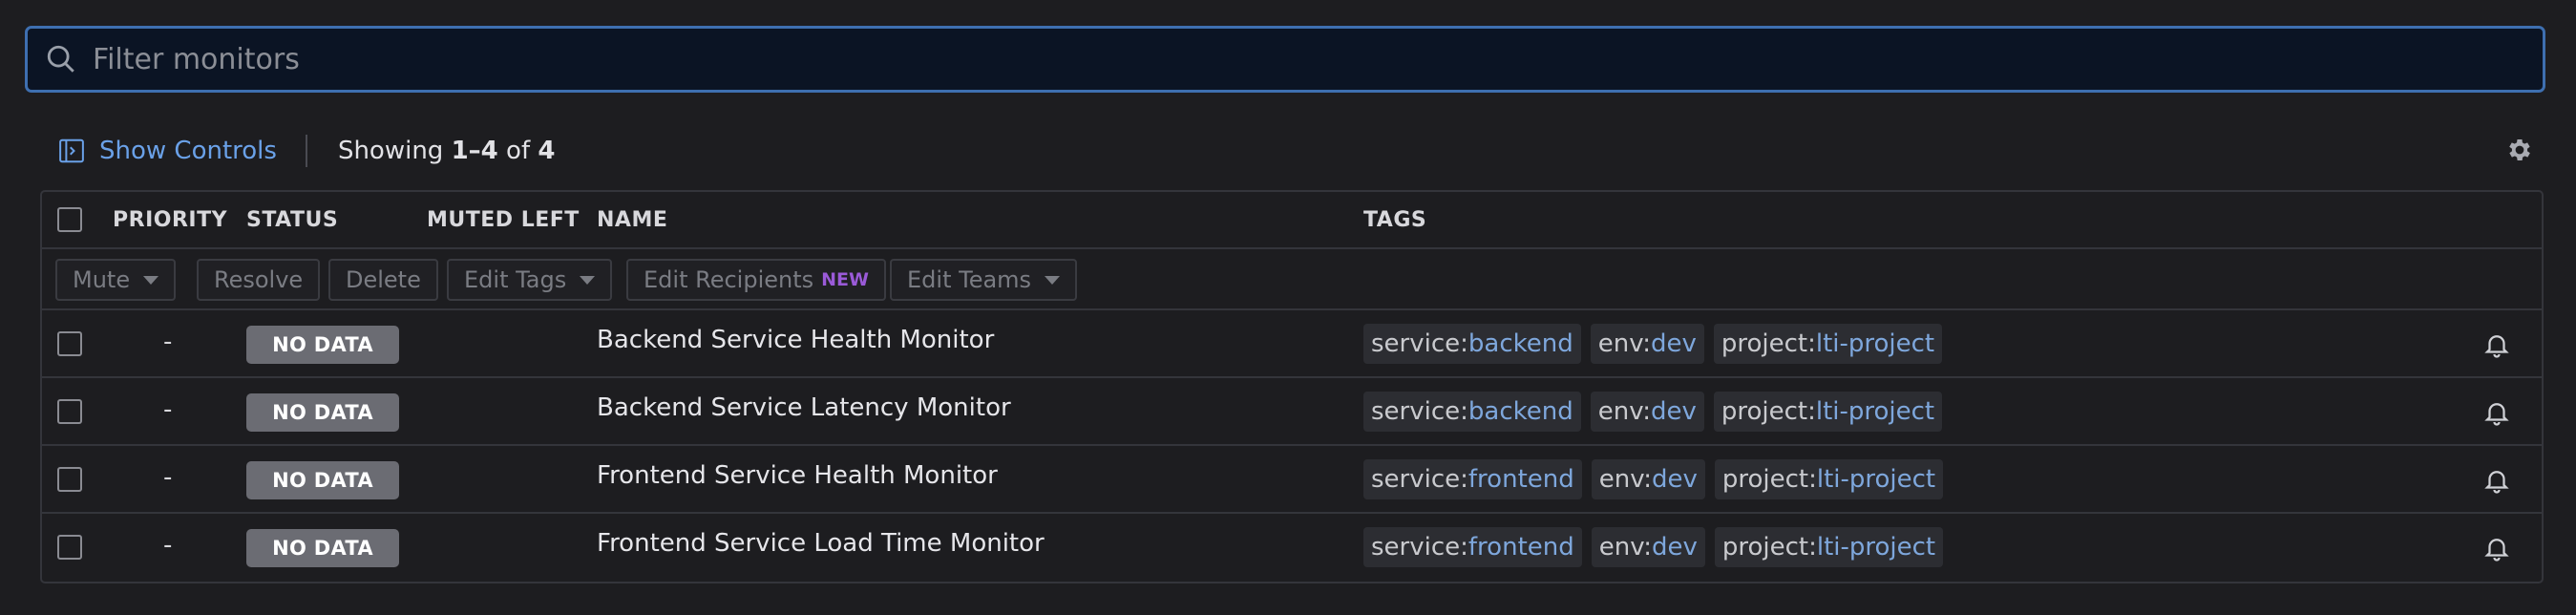  I want to click on gear-icon, so click(2519, 149).